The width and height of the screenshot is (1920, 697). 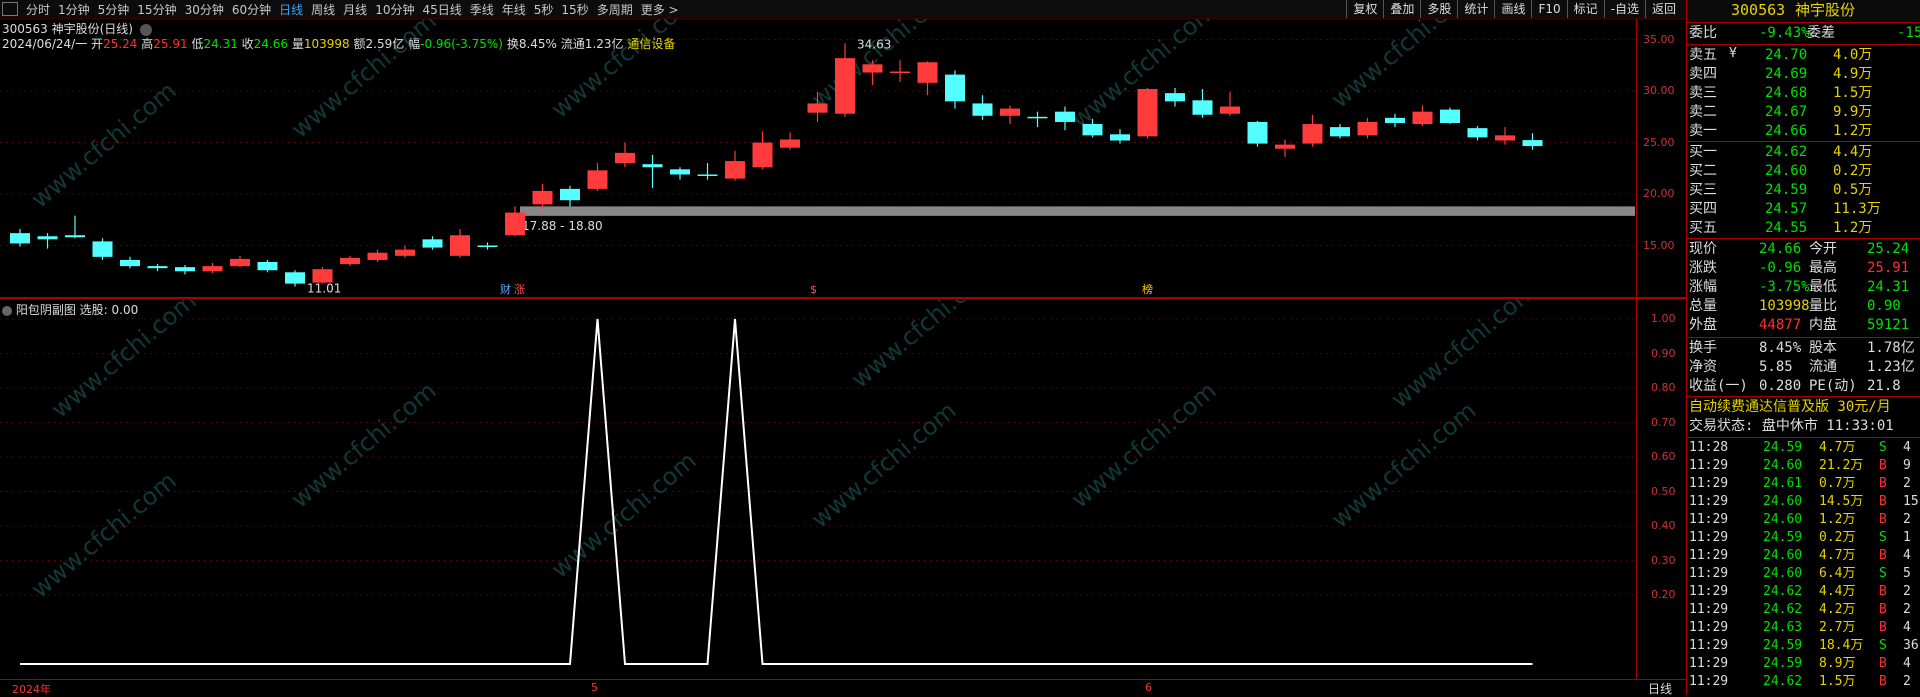 What do you see at coordinates (1660, 688) in the screenshot?
I see `period-label: 日线` at bounding box center [1660, 688].